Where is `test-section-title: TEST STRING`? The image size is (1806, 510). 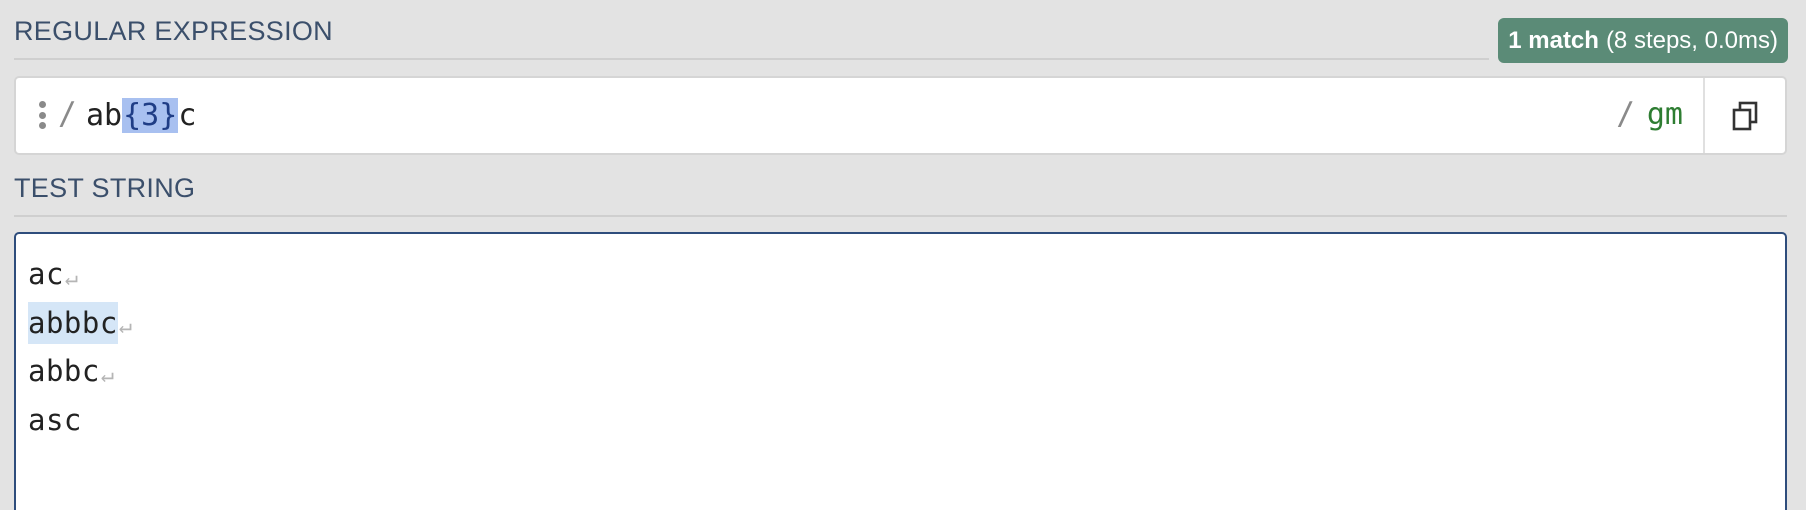 test-section-title: TEST STRING is located at coordinates (105, 188).